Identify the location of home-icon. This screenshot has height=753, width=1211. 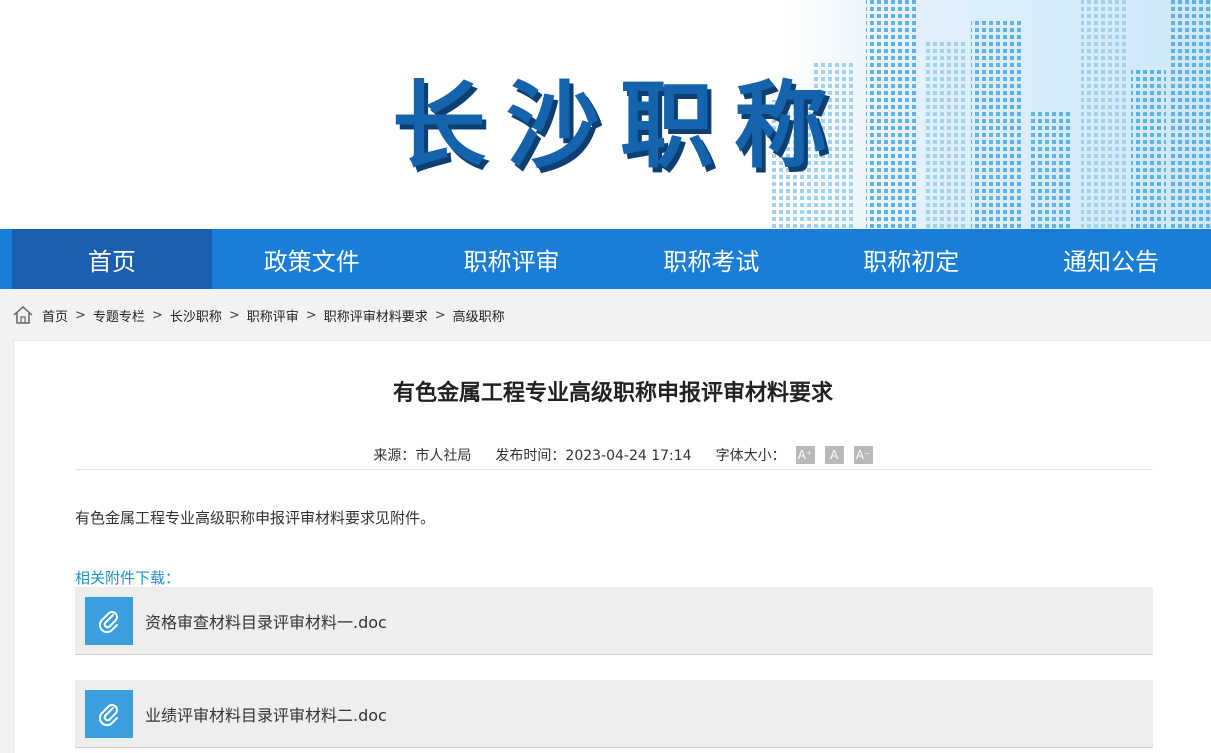
(23, 315).